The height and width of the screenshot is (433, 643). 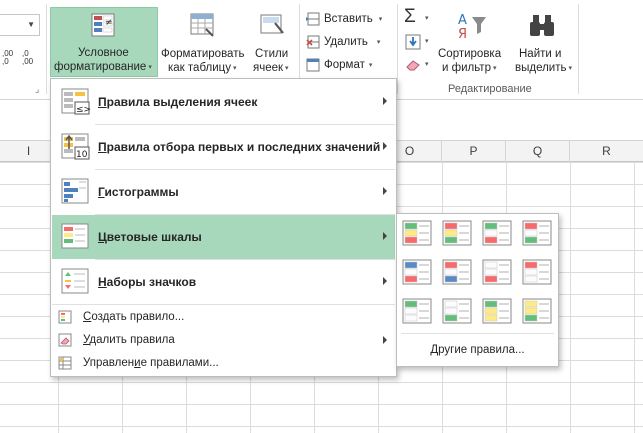 What do you see at coordinates (223, 282) in the screenshot?
I see `menu-item-icon-sets: Наборы значков` at bounding box center [223, 282].